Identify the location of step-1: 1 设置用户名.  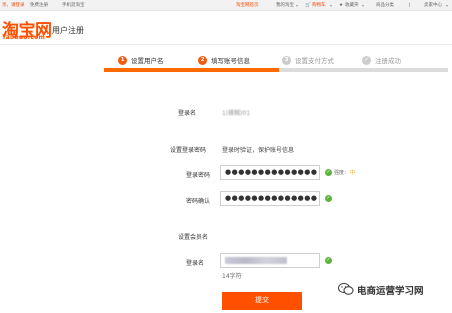
(141, 60).